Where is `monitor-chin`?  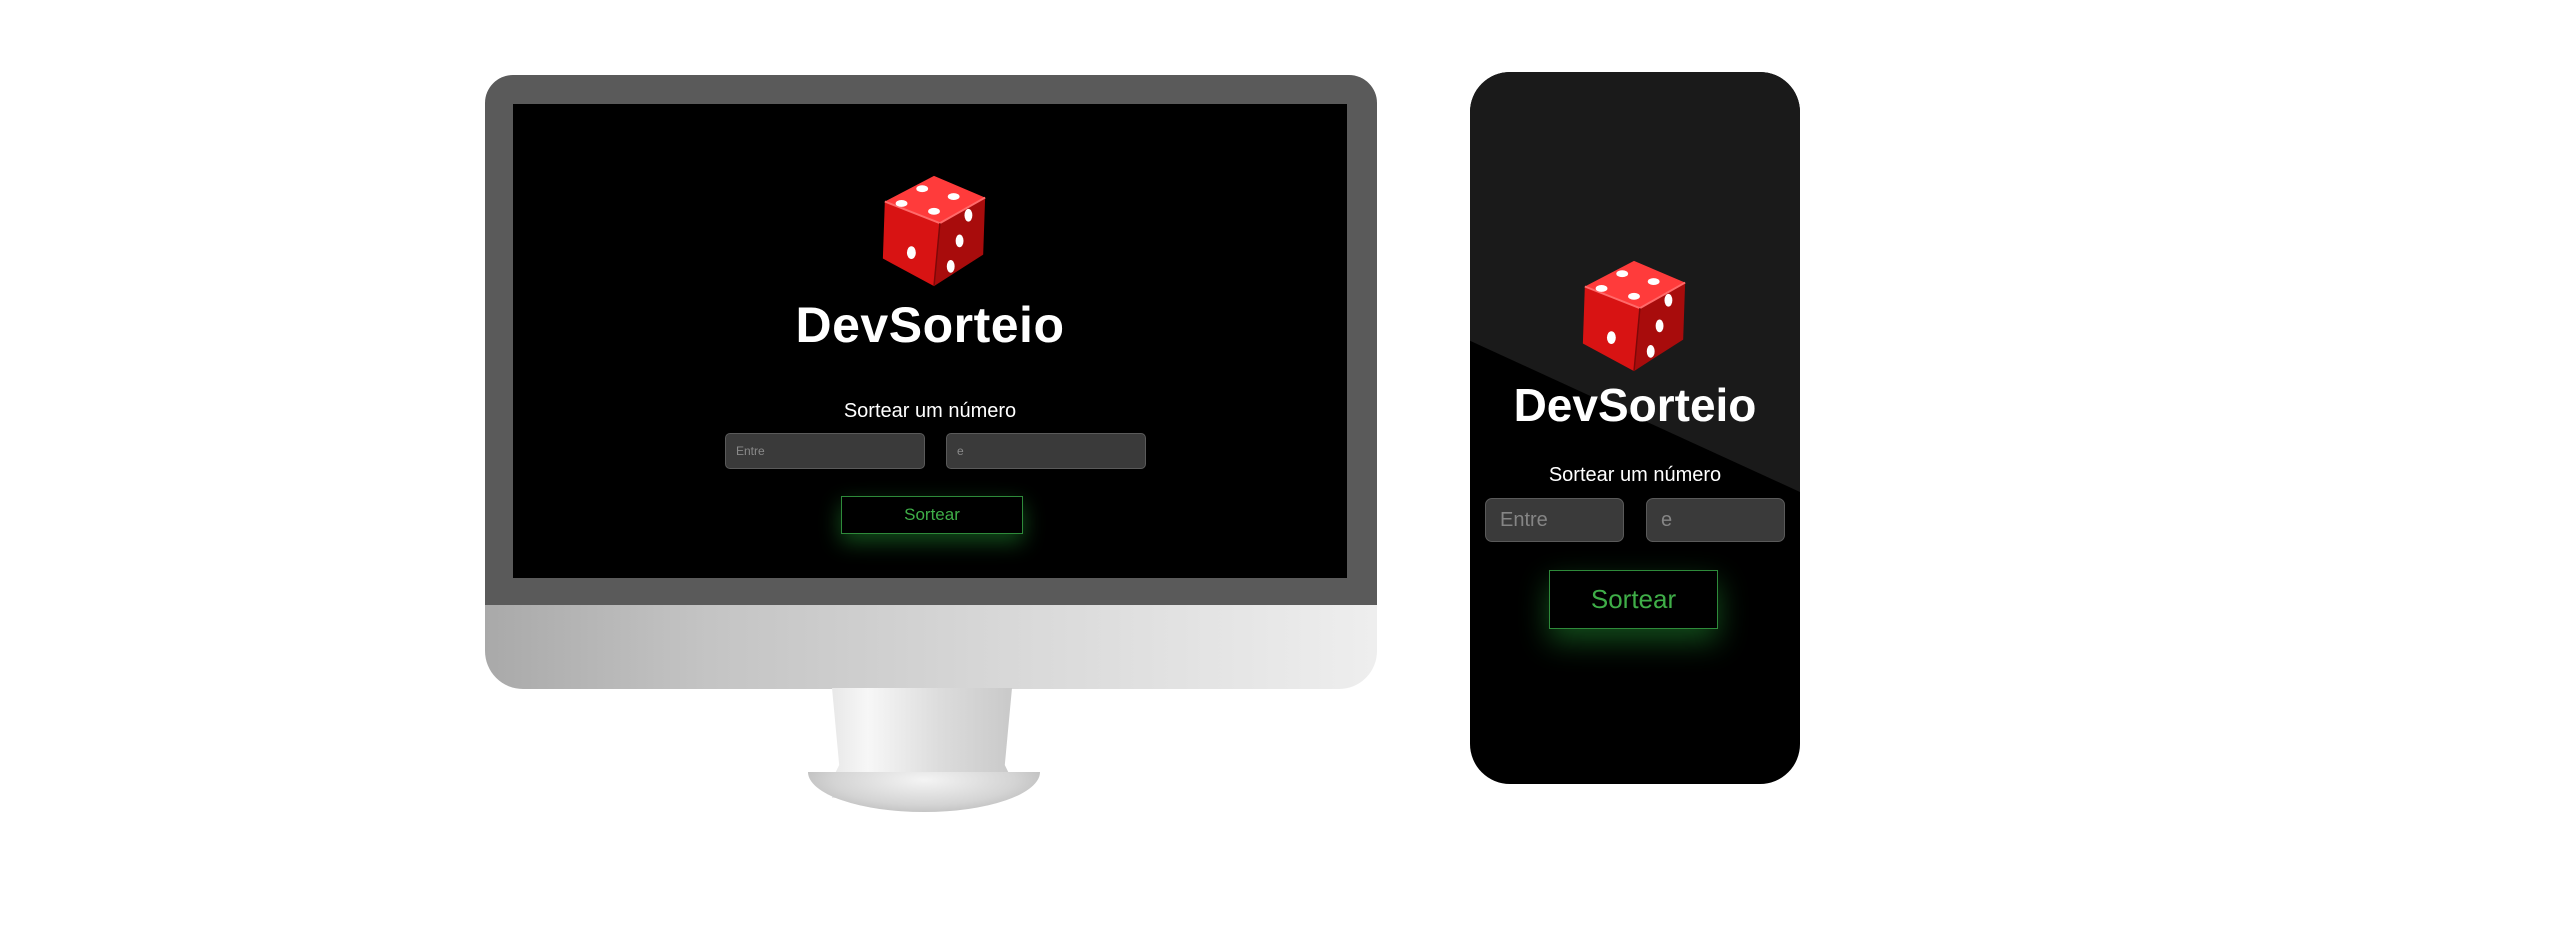
monitor-chin is located at coordinates (931, 647).